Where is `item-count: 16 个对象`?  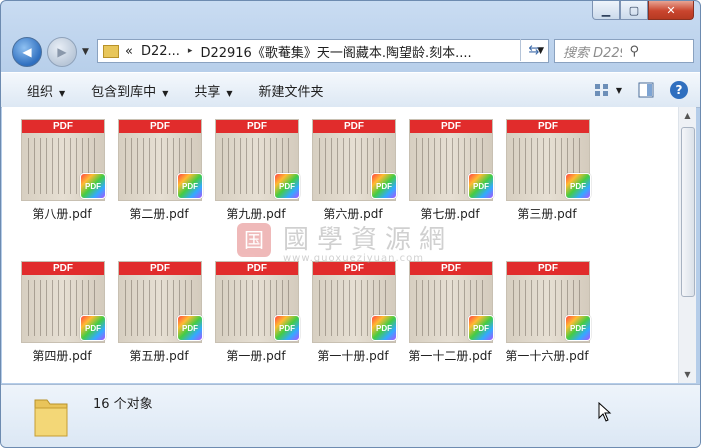 item-count: 16 个对象 is located at coordinates (123, 404).